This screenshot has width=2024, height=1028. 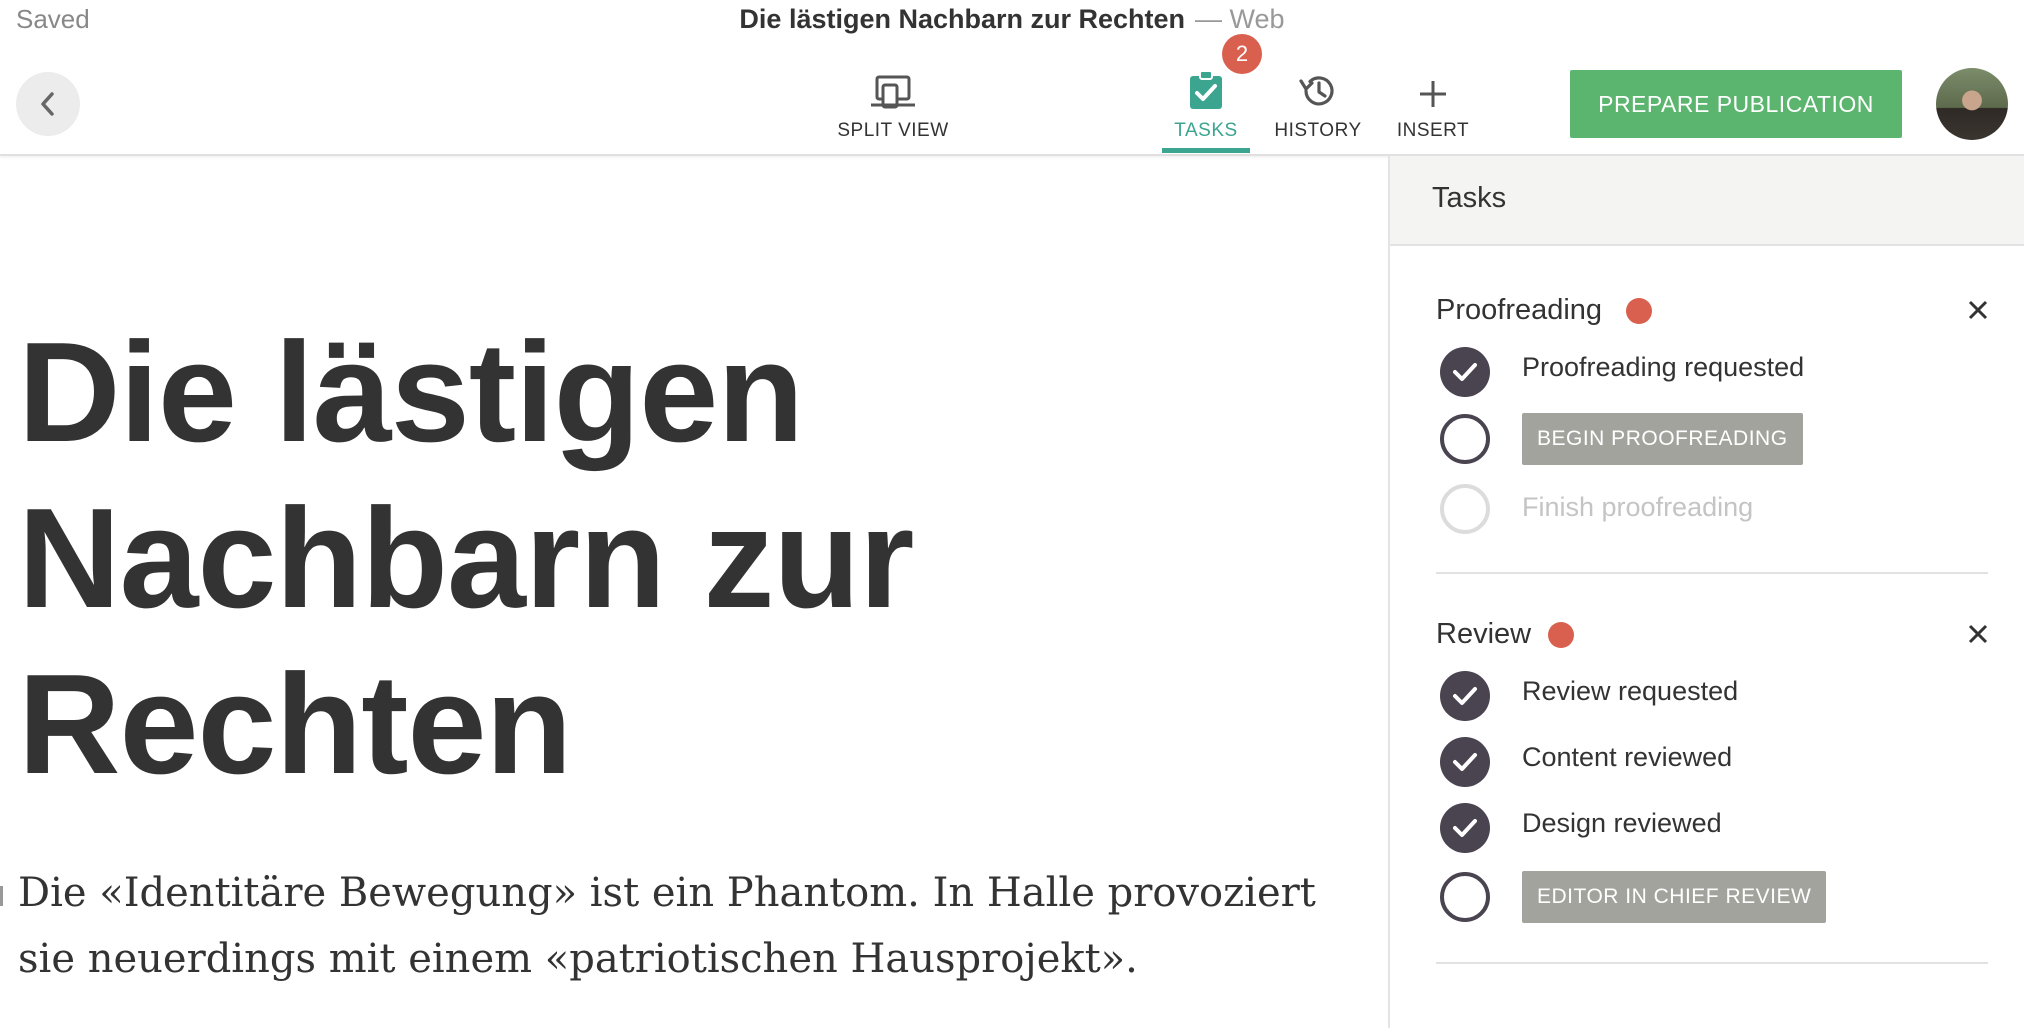 What do you see at coordinates (1, 896) in the screenshot?
I see `paragraph-marker` at bounding box center [1, 896].